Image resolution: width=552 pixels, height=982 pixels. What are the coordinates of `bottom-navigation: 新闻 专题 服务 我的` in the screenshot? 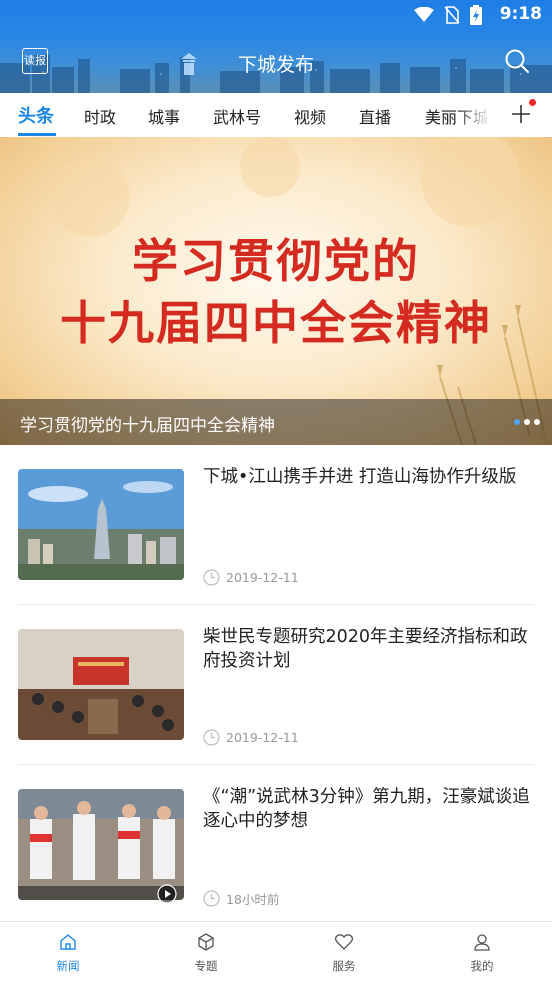 It's located at (276, 951).